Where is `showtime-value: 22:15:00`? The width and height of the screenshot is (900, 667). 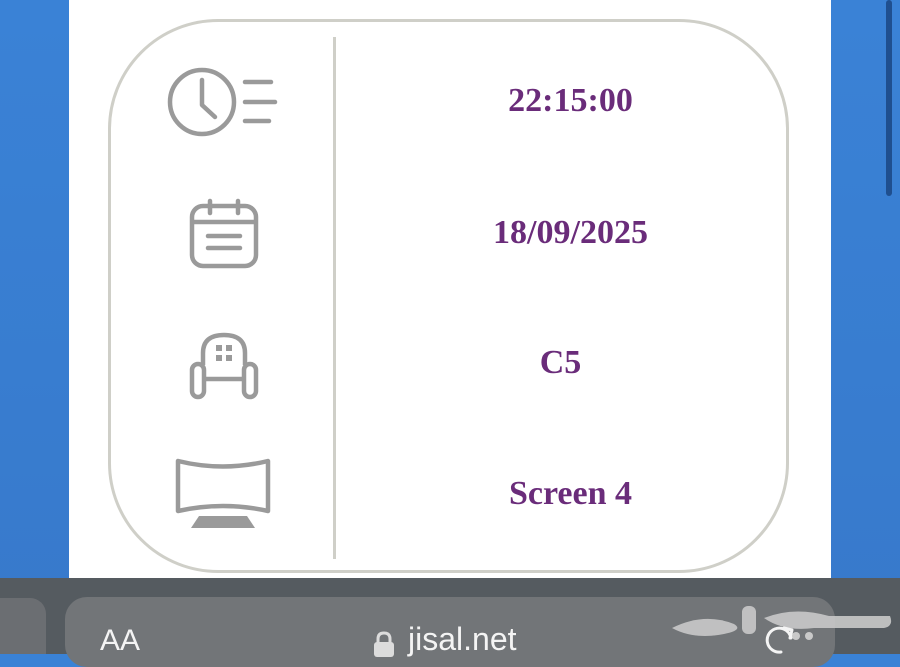 showtime-value: 22:15:00 is located at coordinates (570, 100).